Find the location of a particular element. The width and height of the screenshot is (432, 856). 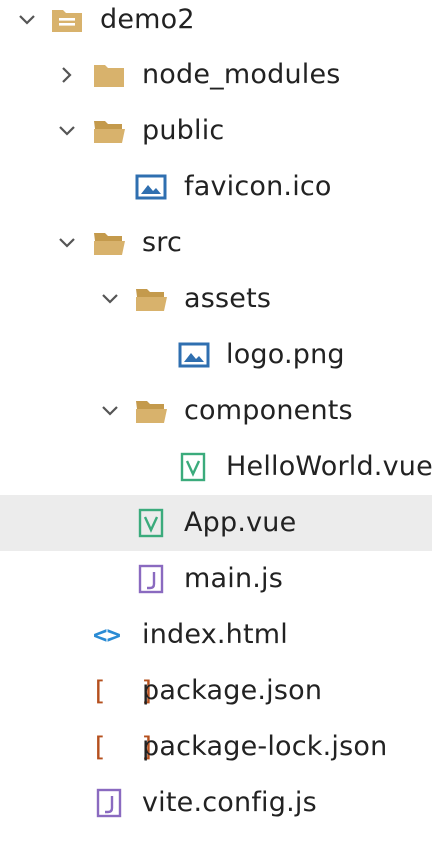

tree-row-vite-config: vite.config.js is located at coordinates (216, 803).